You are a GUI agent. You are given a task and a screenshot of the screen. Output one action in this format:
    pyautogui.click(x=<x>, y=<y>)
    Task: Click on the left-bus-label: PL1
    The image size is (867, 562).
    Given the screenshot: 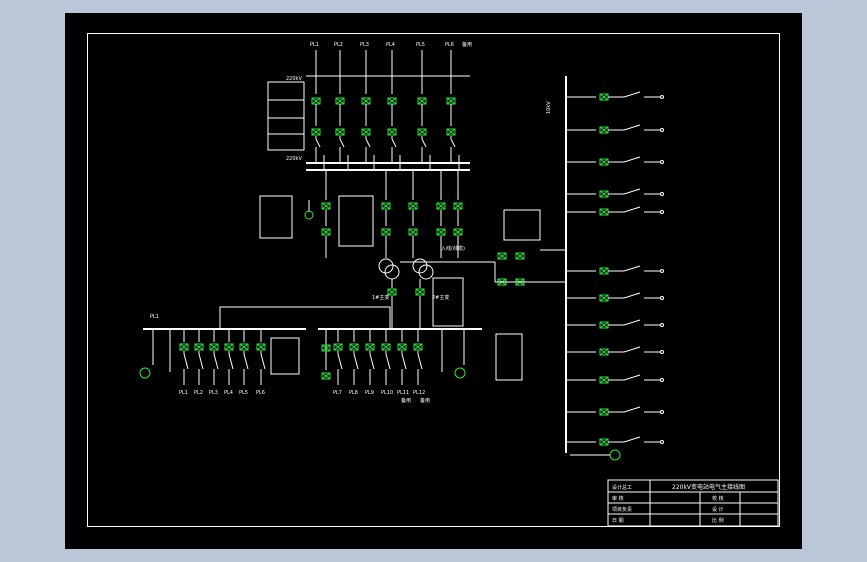 What is the action you would take?
    pyautogui.click(x=154, y=317)
    